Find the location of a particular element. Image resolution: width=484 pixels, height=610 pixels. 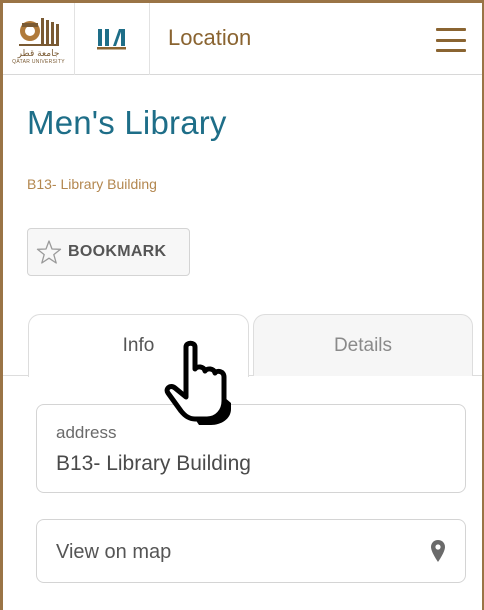

tab-details: Details is located at coordinates (363, 345).